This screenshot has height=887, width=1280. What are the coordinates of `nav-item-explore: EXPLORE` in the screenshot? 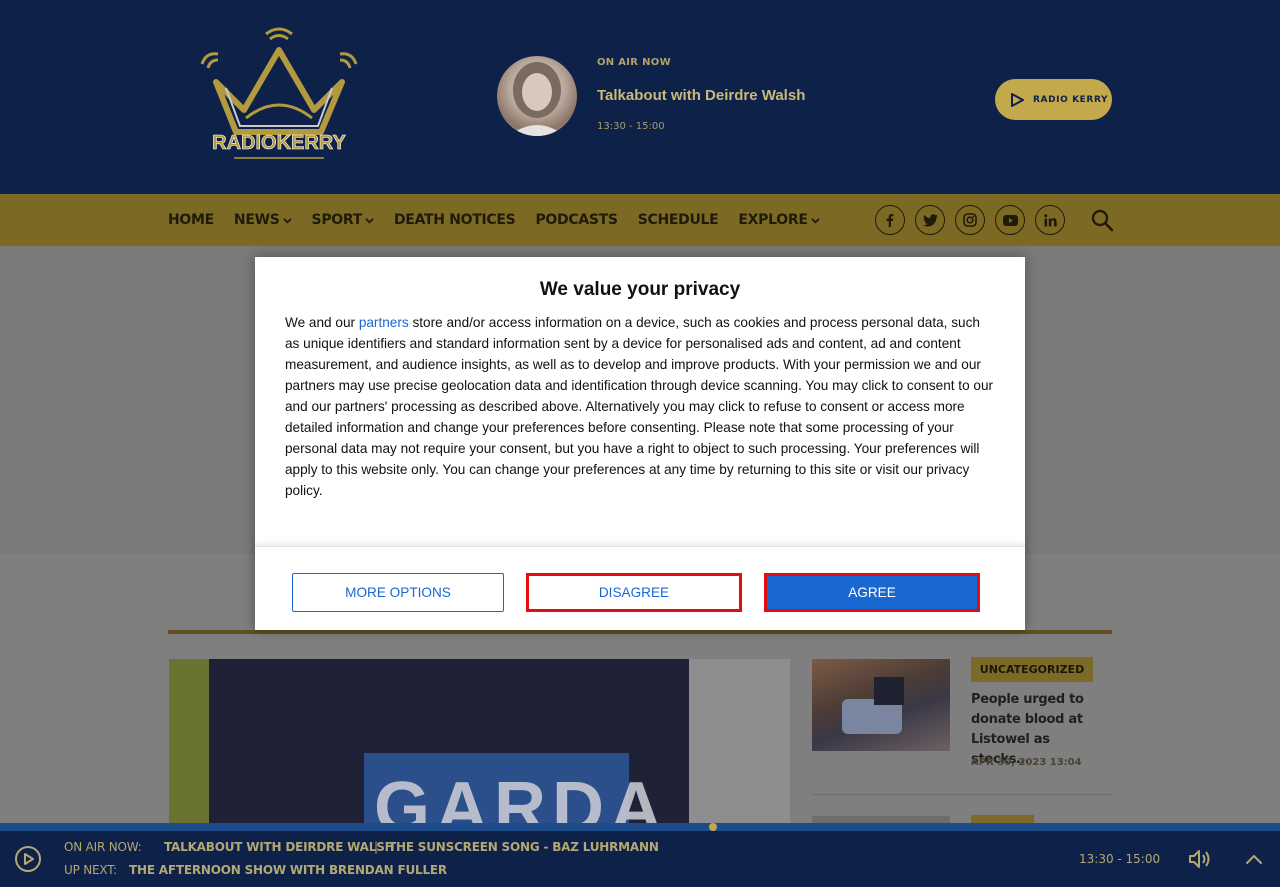 It's located at (779, 220).